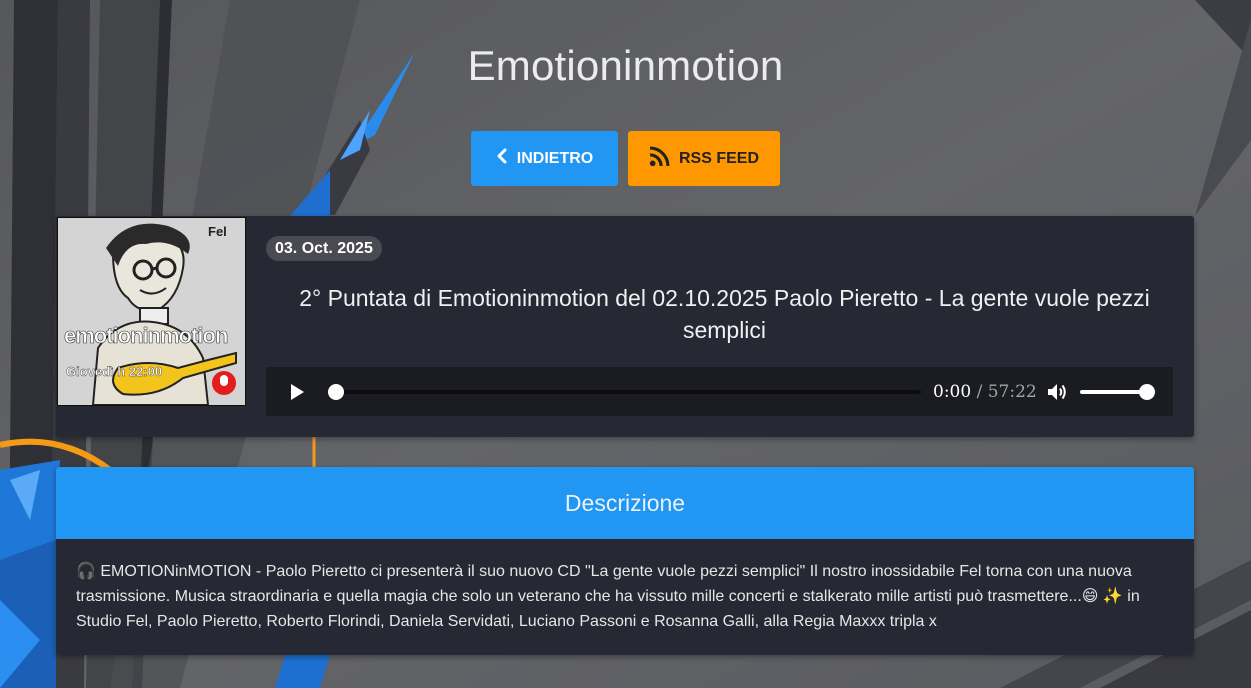  Describe the element at coordinates (952, 392) in the screenshot. I see `current-time: 0:00` at that location.